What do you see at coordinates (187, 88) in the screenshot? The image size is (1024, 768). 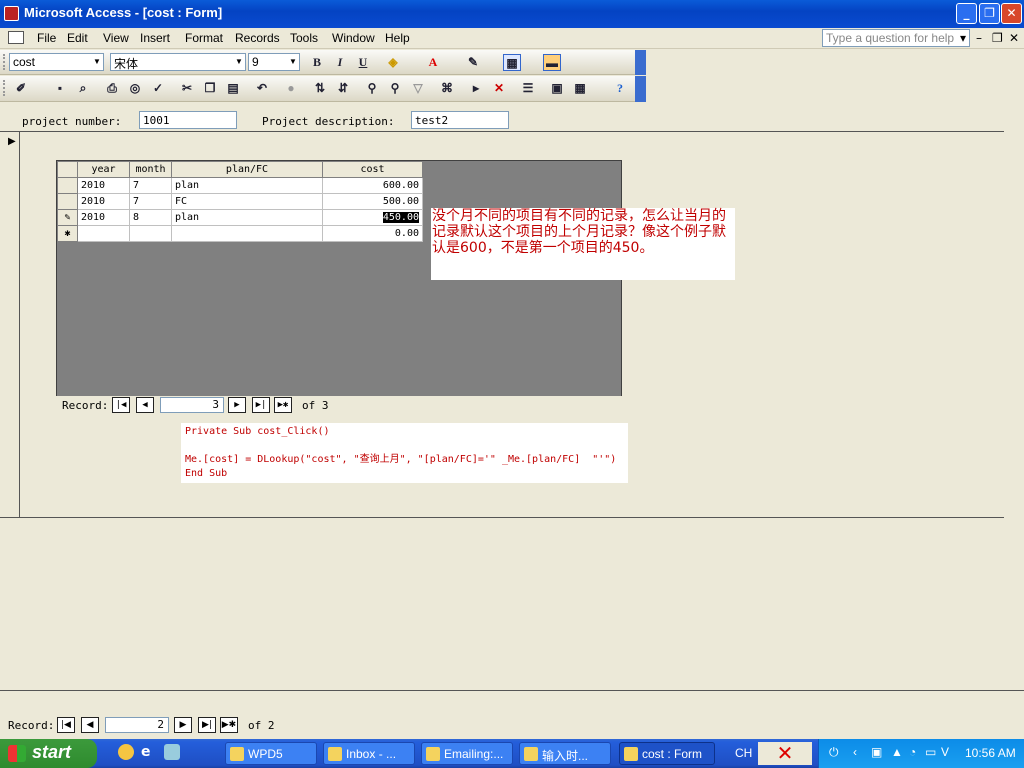 I see `cut-icon: ✂` at bounding box center [187, 88].